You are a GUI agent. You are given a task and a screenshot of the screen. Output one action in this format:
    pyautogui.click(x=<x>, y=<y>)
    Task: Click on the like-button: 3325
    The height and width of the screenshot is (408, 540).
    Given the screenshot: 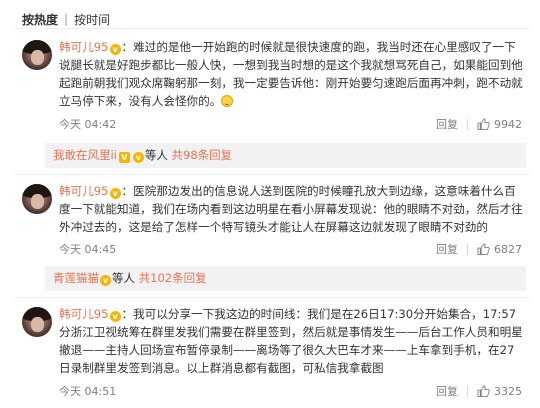 What is the action you would take?
    pyautogui.click(x=499, y=391)
    